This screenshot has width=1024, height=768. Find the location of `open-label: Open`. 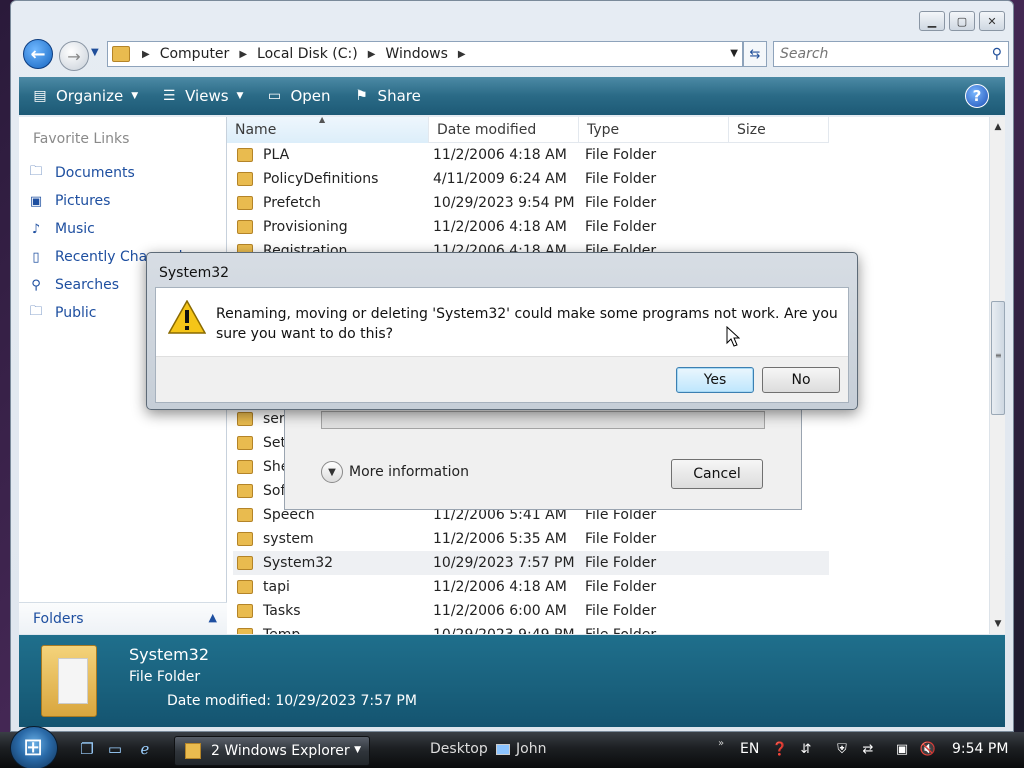

open-label: Open is located at coordinates (310, 96).